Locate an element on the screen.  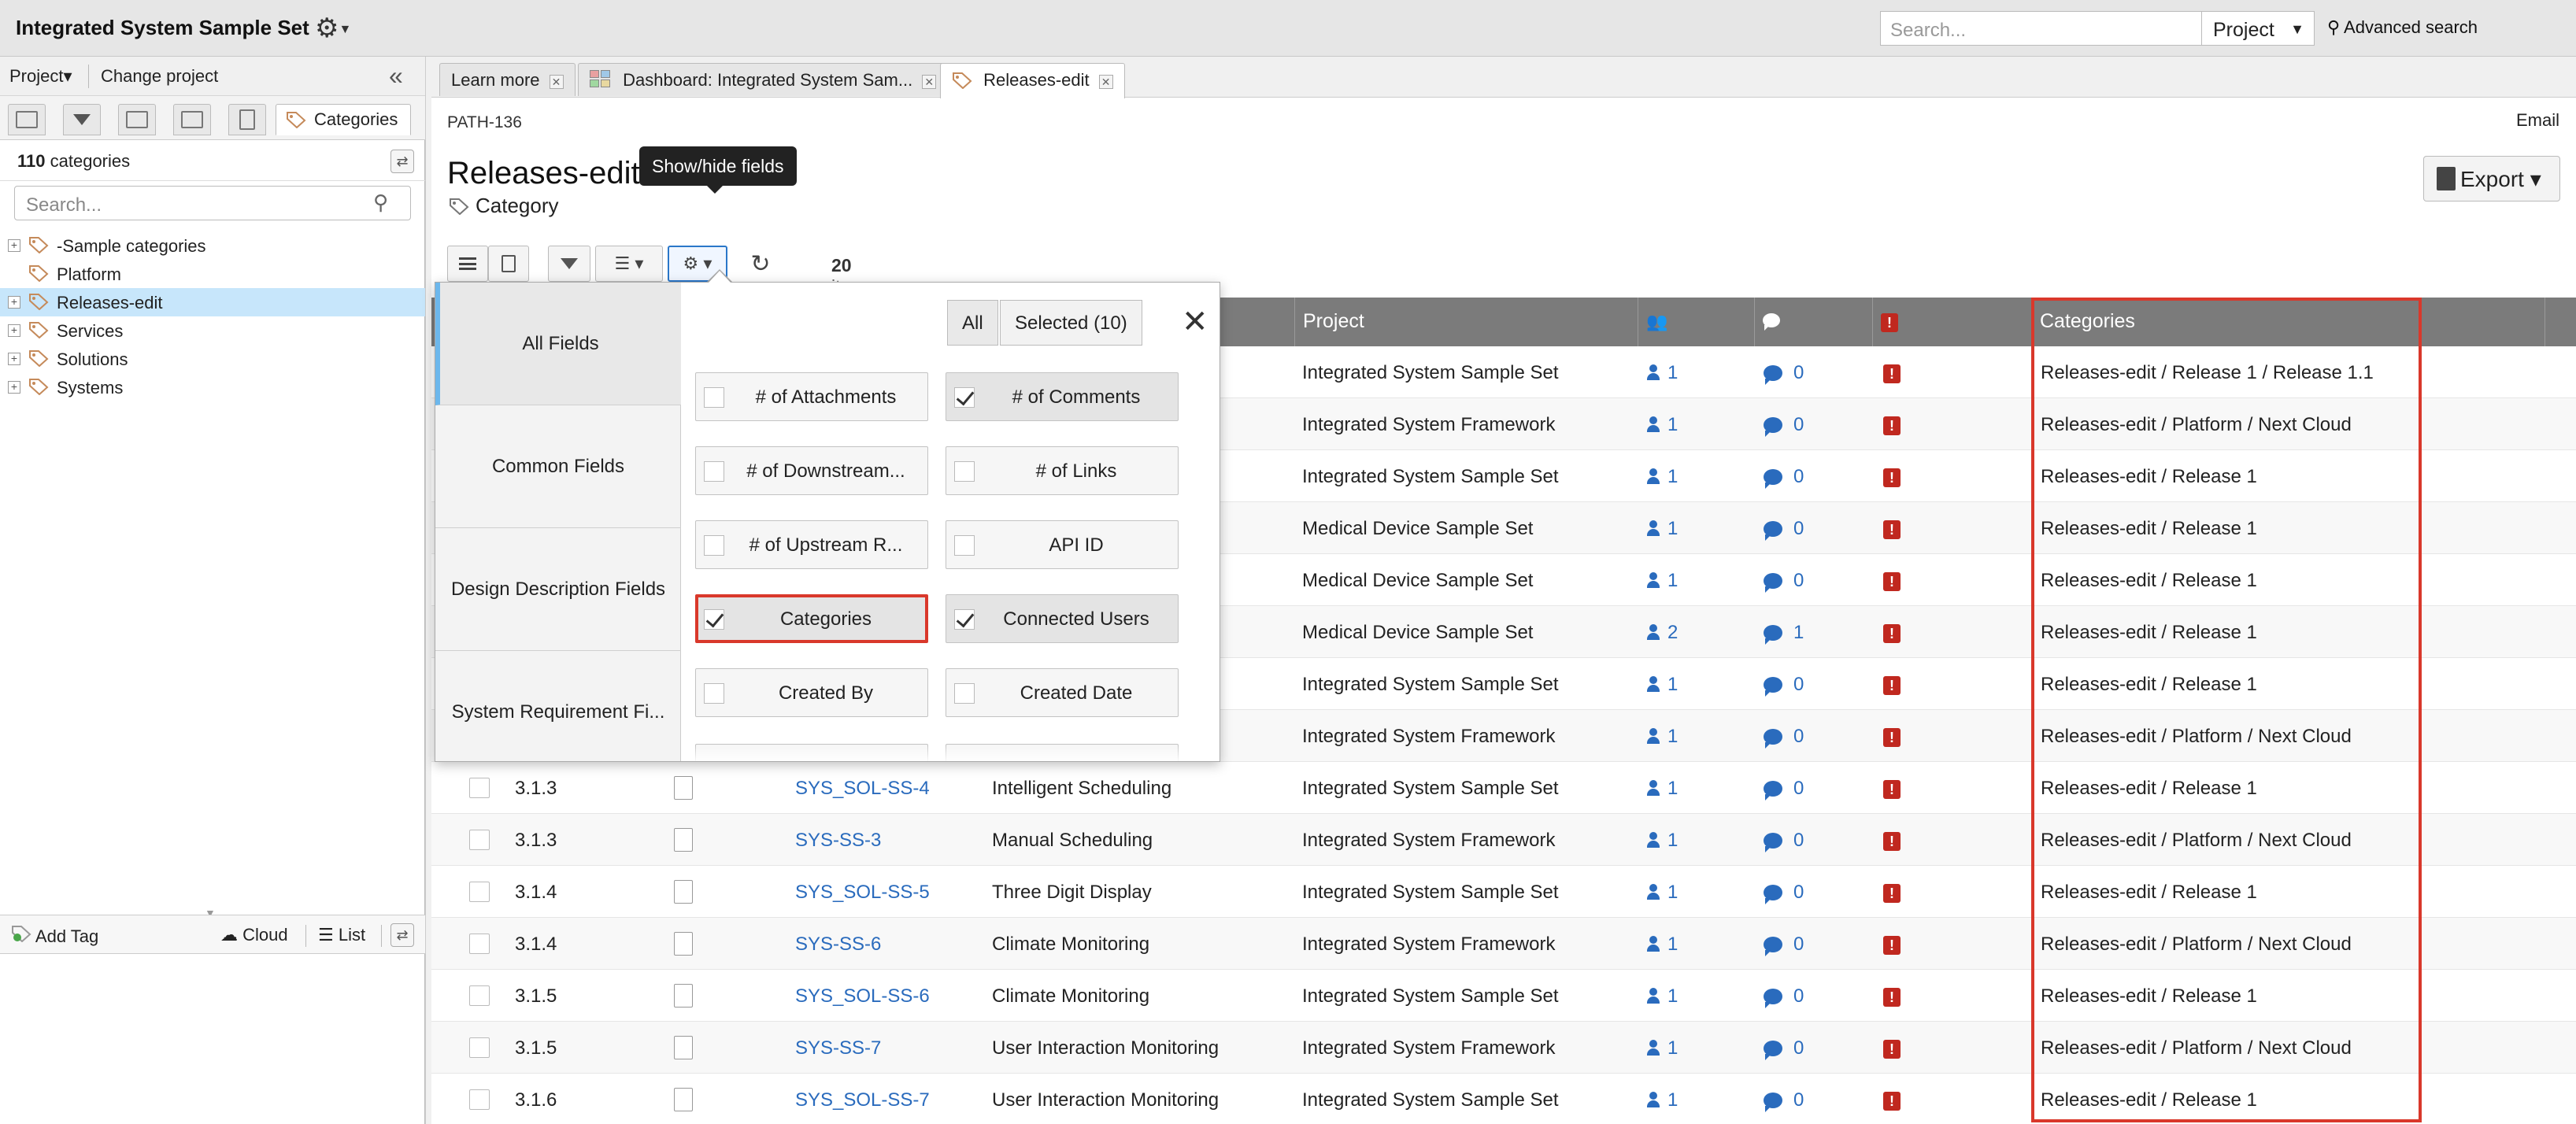
field-option: Created By is located at coordinates (811, 692).